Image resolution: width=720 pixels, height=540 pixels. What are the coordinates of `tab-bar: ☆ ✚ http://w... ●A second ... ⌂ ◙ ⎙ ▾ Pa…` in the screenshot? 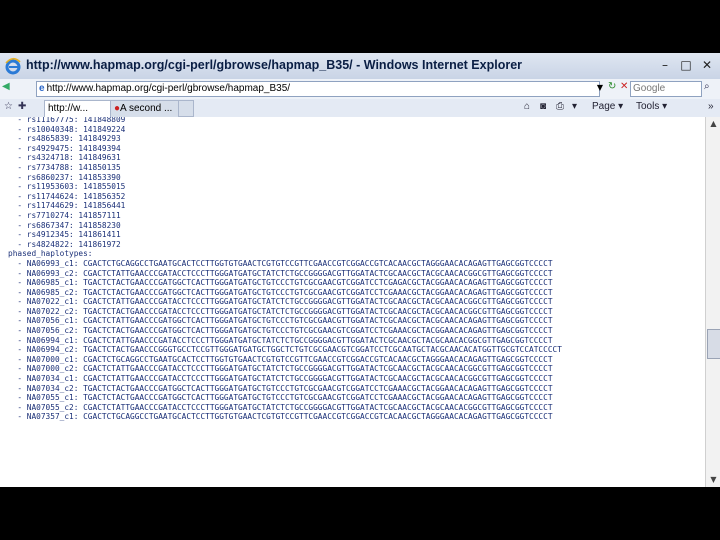 It's located at (360, 108).